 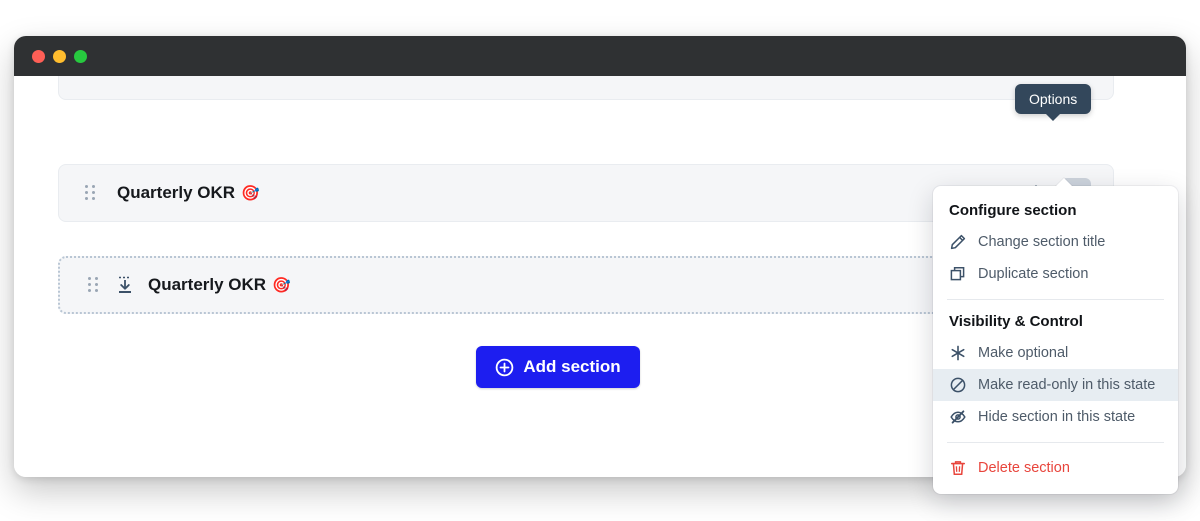 What do you see at coordinates (90, 193) in the screenshot?
I see `drag-handle-icon` at bounding box center [90, 193].